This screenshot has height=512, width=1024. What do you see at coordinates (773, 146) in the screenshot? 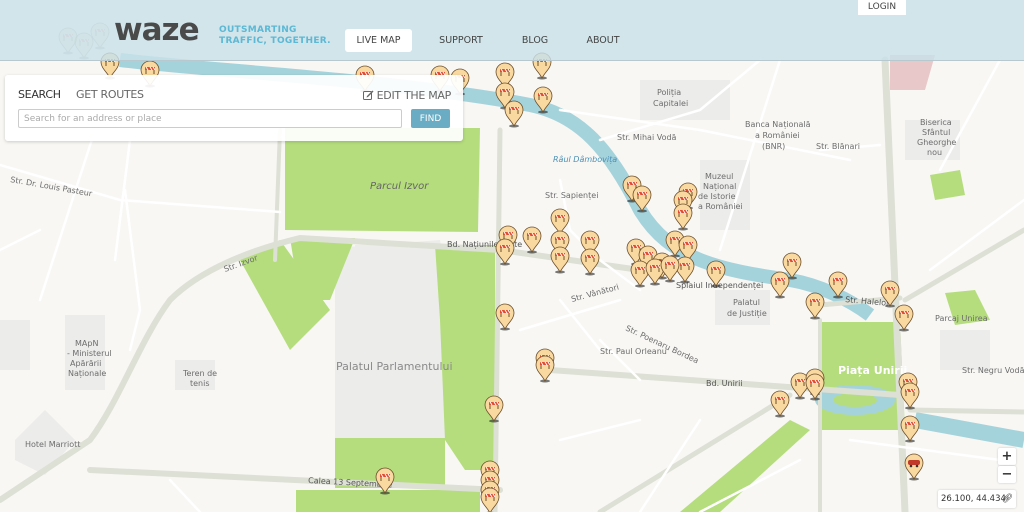
I see `building-label: (BNR)` at bounding box center [773, 146].